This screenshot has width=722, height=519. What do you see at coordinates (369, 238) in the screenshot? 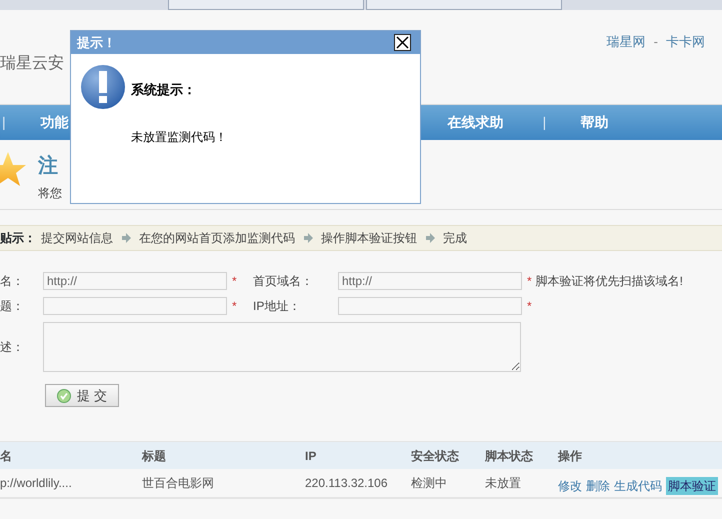
I see `step-text: 操作脚本验证按钮` at bounding box center [369, 238].